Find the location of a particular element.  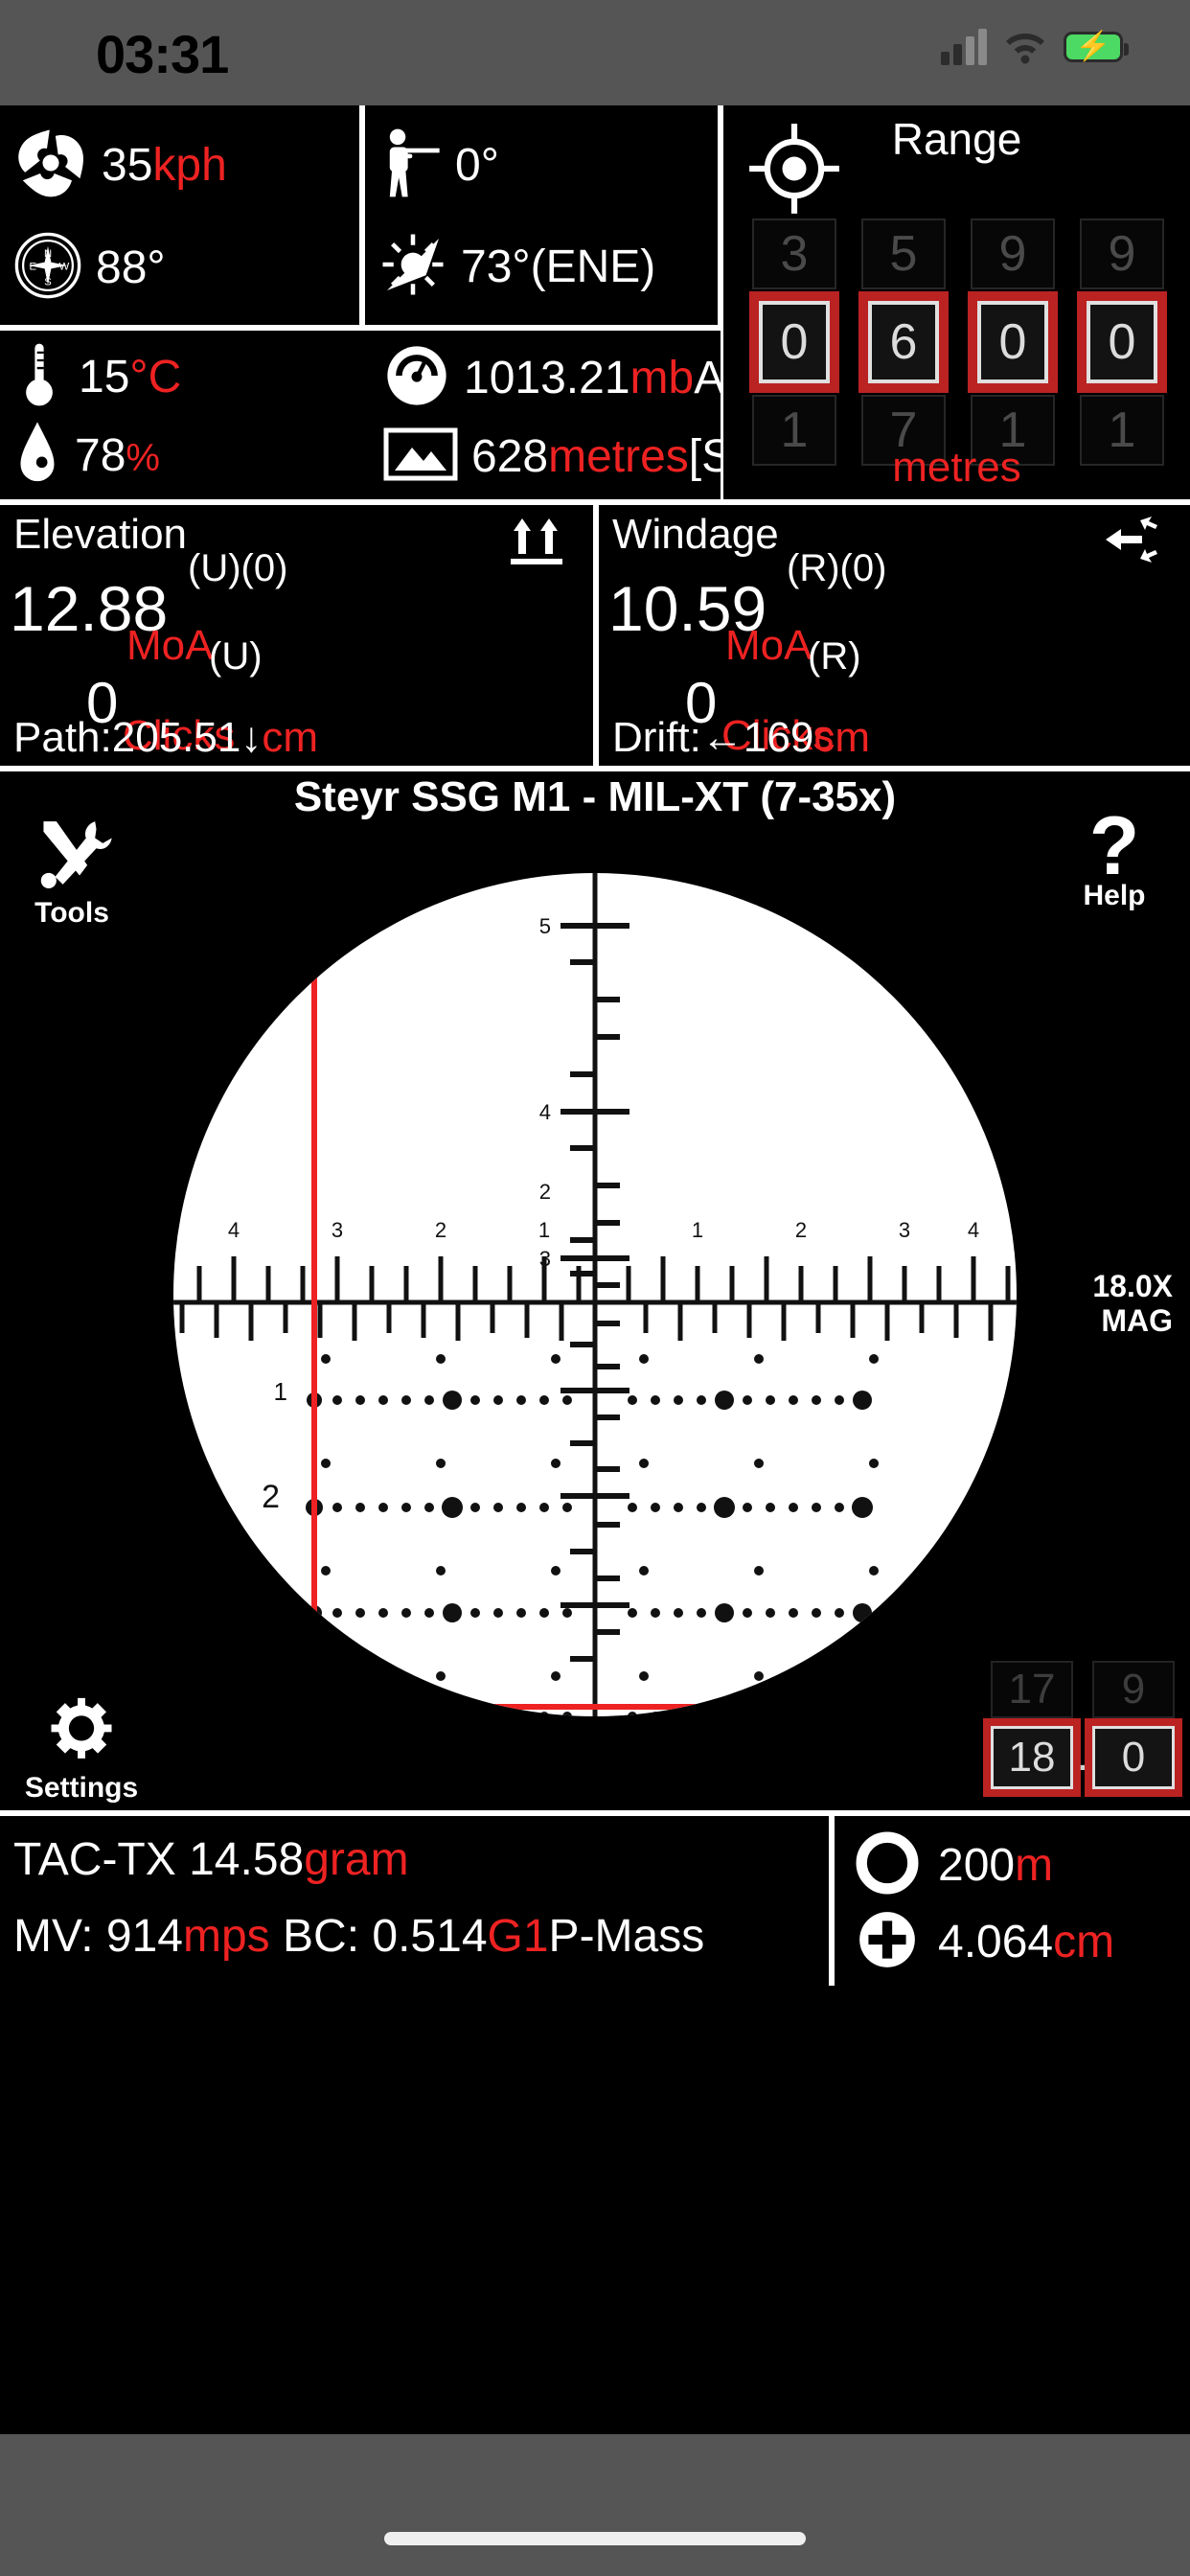

gauge-icon is located at coordinates (417, 378).